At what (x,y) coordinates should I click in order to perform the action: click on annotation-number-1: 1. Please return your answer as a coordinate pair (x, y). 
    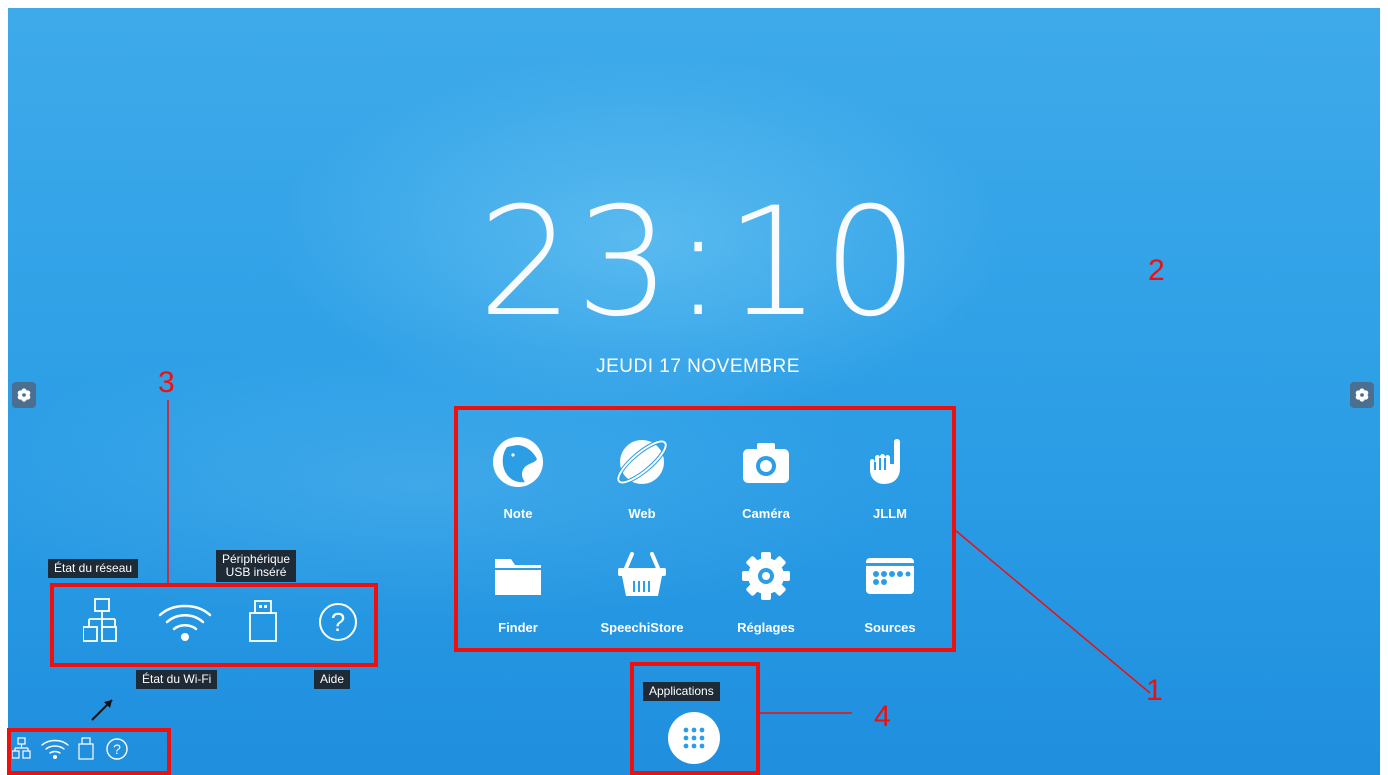
    Looking at the image, I should click on (1154, 690).